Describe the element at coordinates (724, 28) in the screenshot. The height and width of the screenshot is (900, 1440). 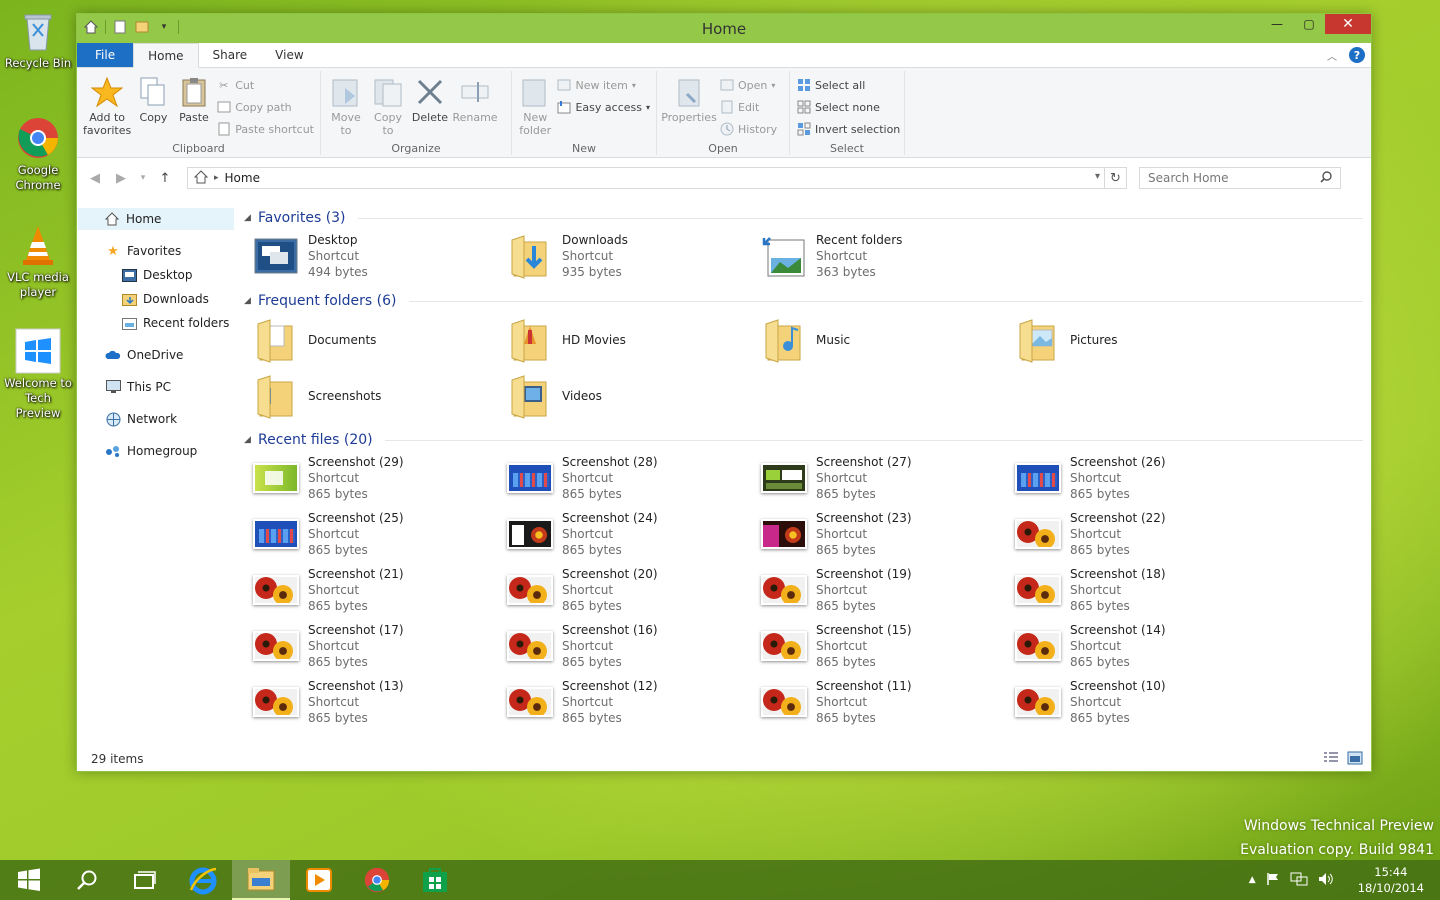
I see `title-bar: ▾ Home — ▢ ✕` at that location.